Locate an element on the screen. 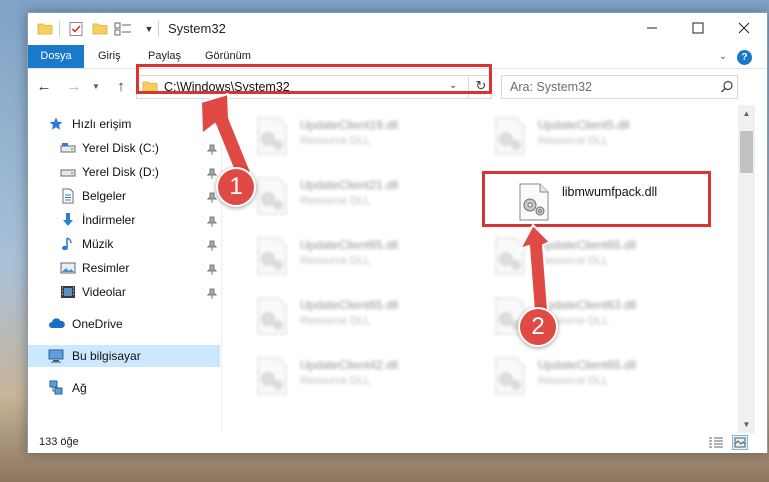 The image size is (769, 482). scroll-up-icon: ▲ is located at coordinates (746, 113).